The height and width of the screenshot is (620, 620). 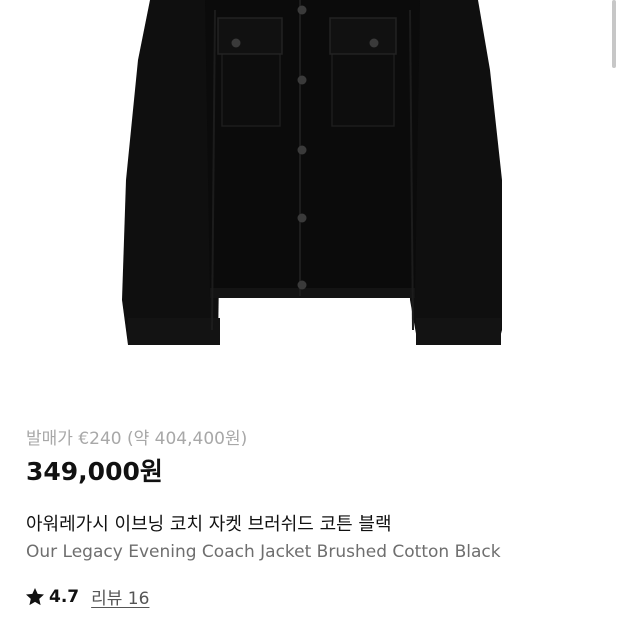 What do you see at coordinates (363, 36) in the screenshot?
I see `right-pocket-flap` at bounding box center [363, 36].